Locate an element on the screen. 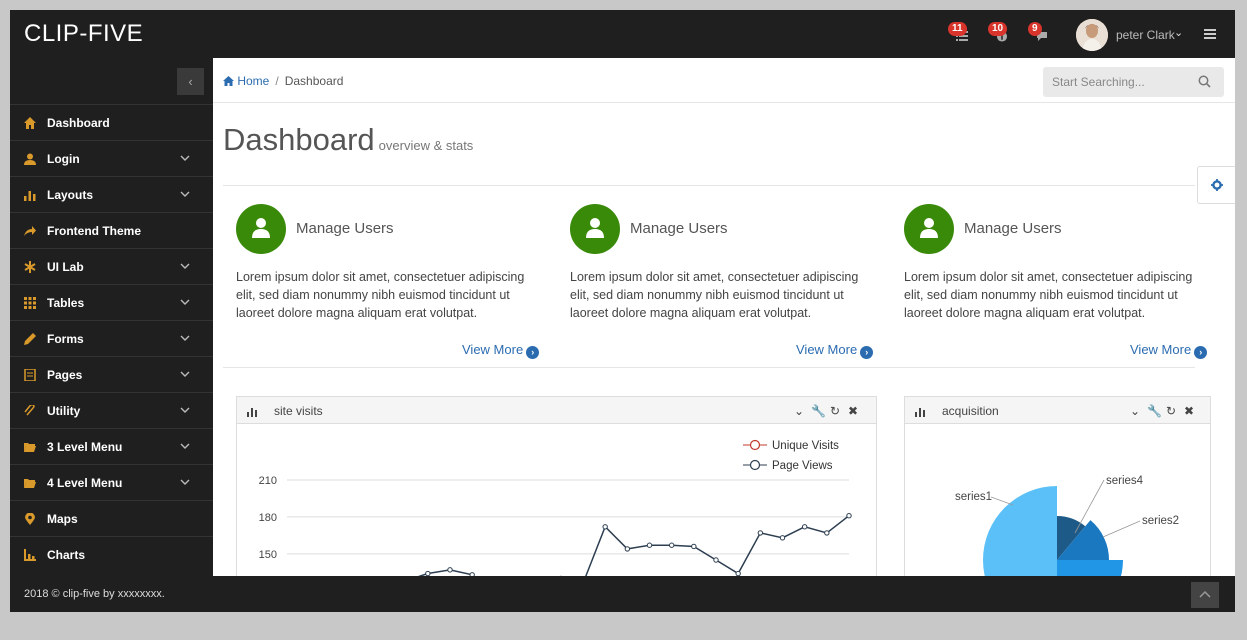 The image size is (1247, 640). pie-slice-series1 is located at coordinates (1020, 535).